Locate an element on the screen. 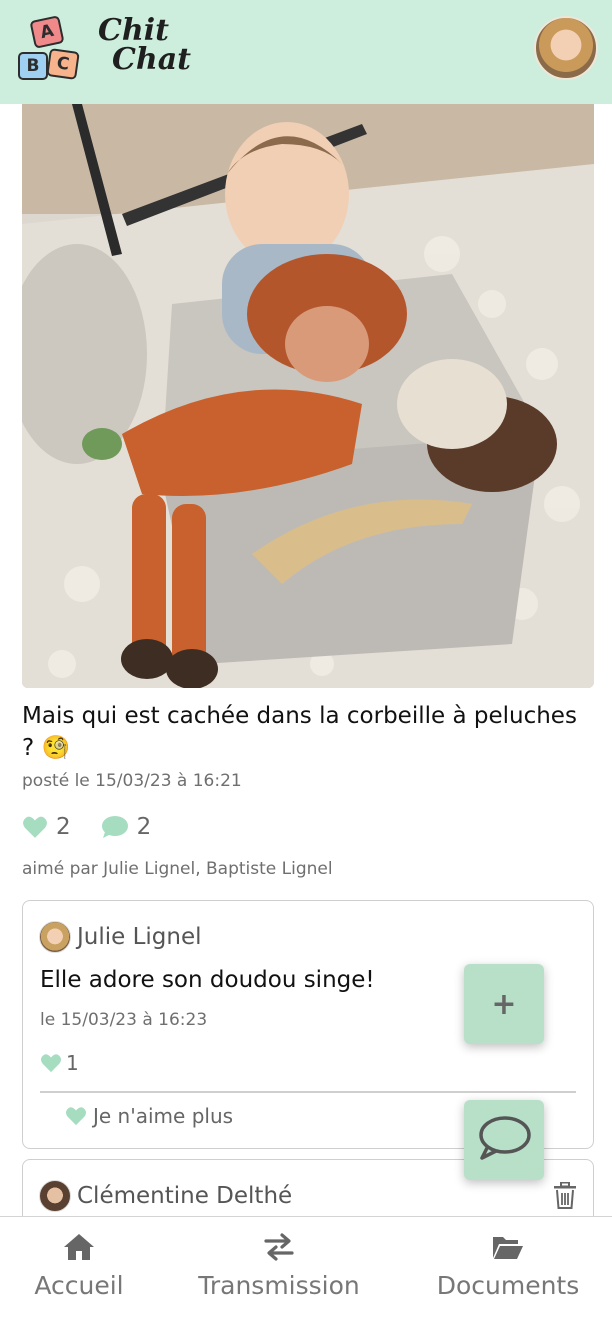  chat-bubble-icon is located at coordinates (504, 1140).